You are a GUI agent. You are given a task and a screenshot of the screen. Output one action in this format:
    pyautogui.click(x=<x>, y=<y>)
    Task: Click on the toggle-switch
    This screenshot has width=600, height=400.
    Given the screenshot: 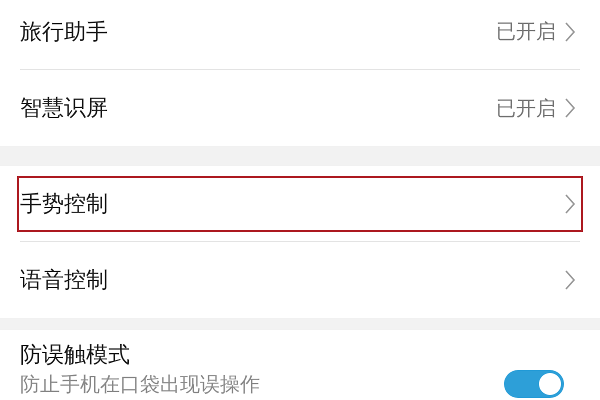 What is the action you would take?
    pyautogui.click(x=534, y=384)
    